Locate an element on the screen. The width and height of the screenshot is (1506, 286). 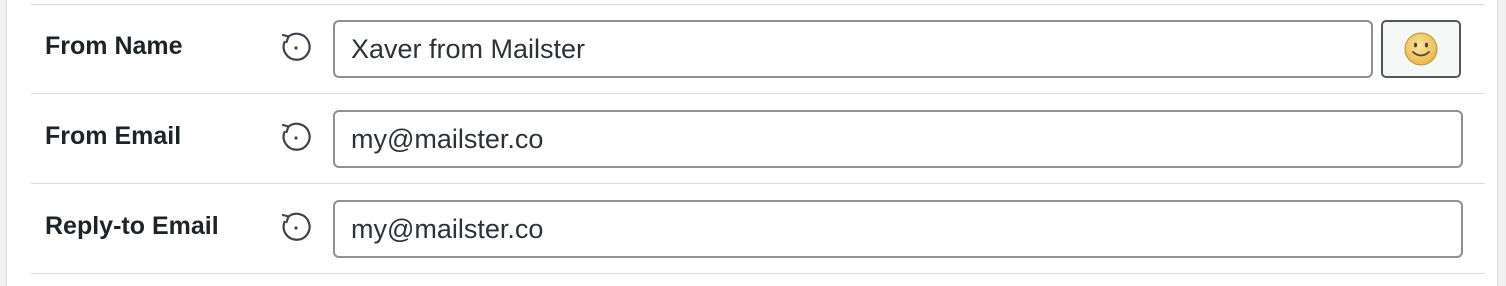
from-name-label: From Name is located at coordinates (114, 46).